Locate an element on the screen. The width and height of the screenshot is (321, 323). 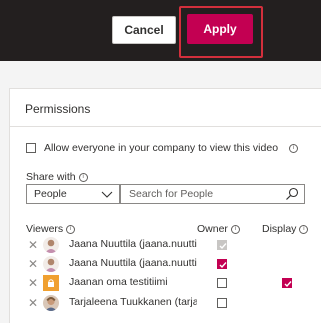
viewers-header-label: Viewers is located at coordinates (45, 229).